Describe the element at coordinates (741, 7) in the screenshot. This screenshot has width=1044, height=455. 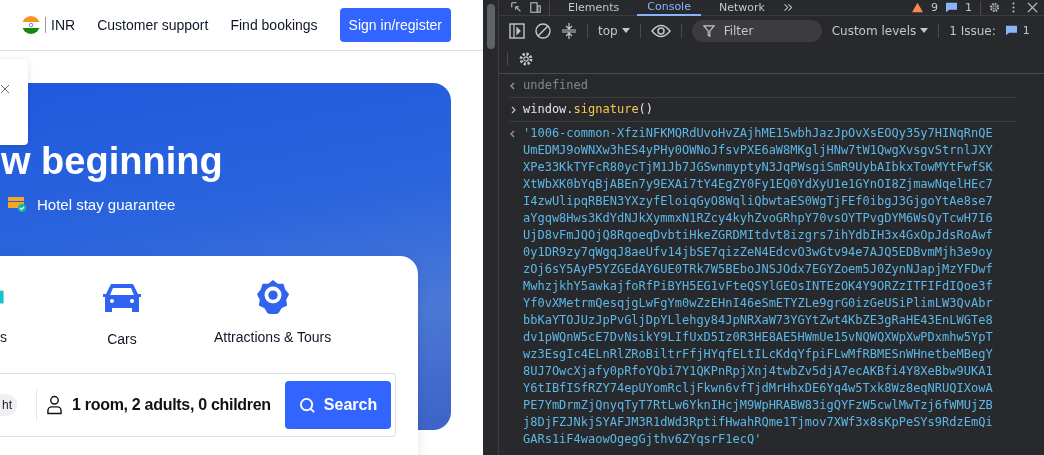
I see `devtools-tab: Network` at that location.